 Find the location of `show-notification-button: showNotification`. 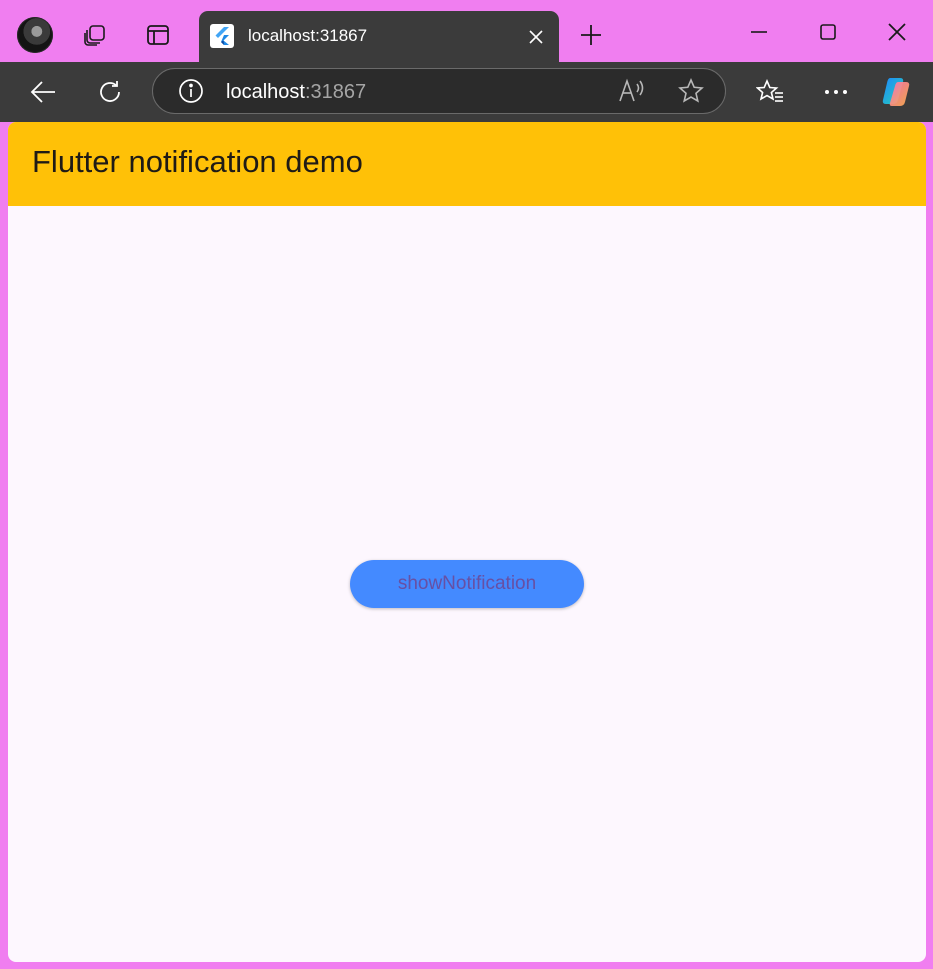

show-notification-button: showNotification is located at coordinates (467, 584).